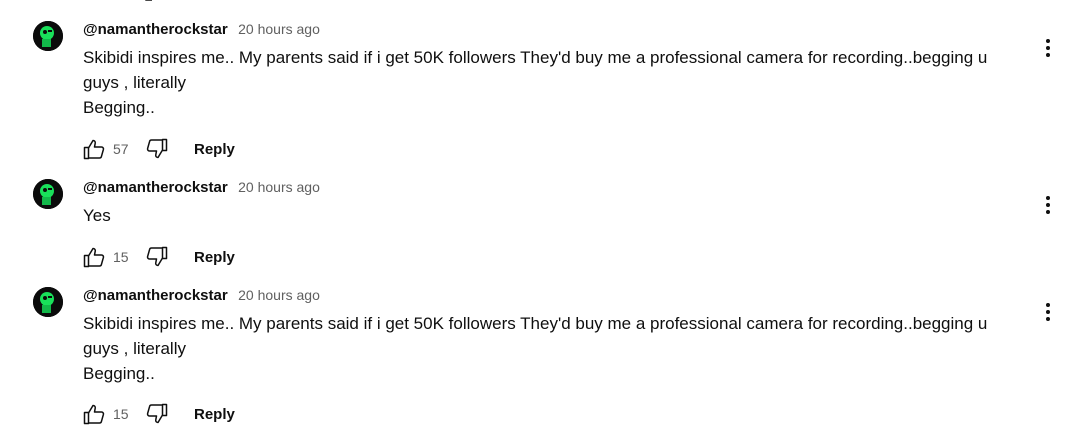 This screenshot has height=438, width=1077. I want to click on like-count: 57, so click(121, 149).